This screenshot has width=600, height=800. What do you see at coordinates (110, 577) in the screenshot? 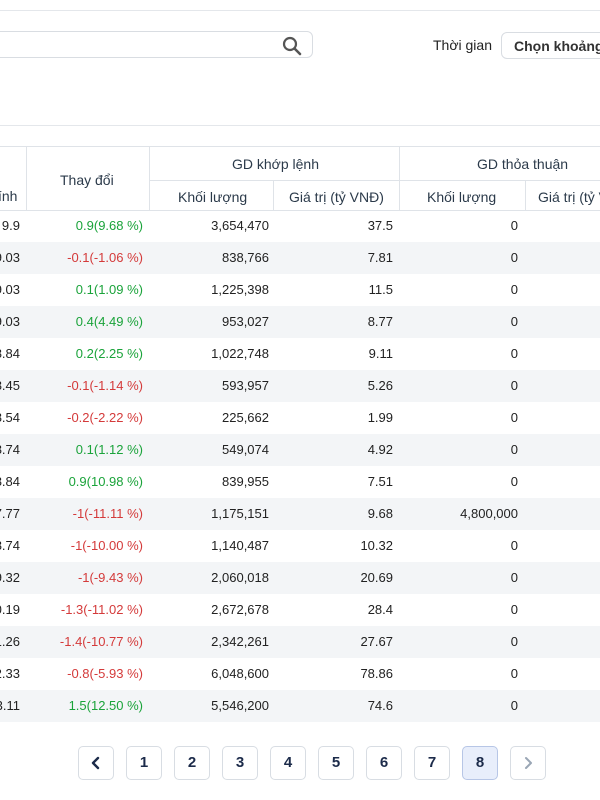
I see `cell-change: -1(-9.43 %)` at bounding box center [110, 577].